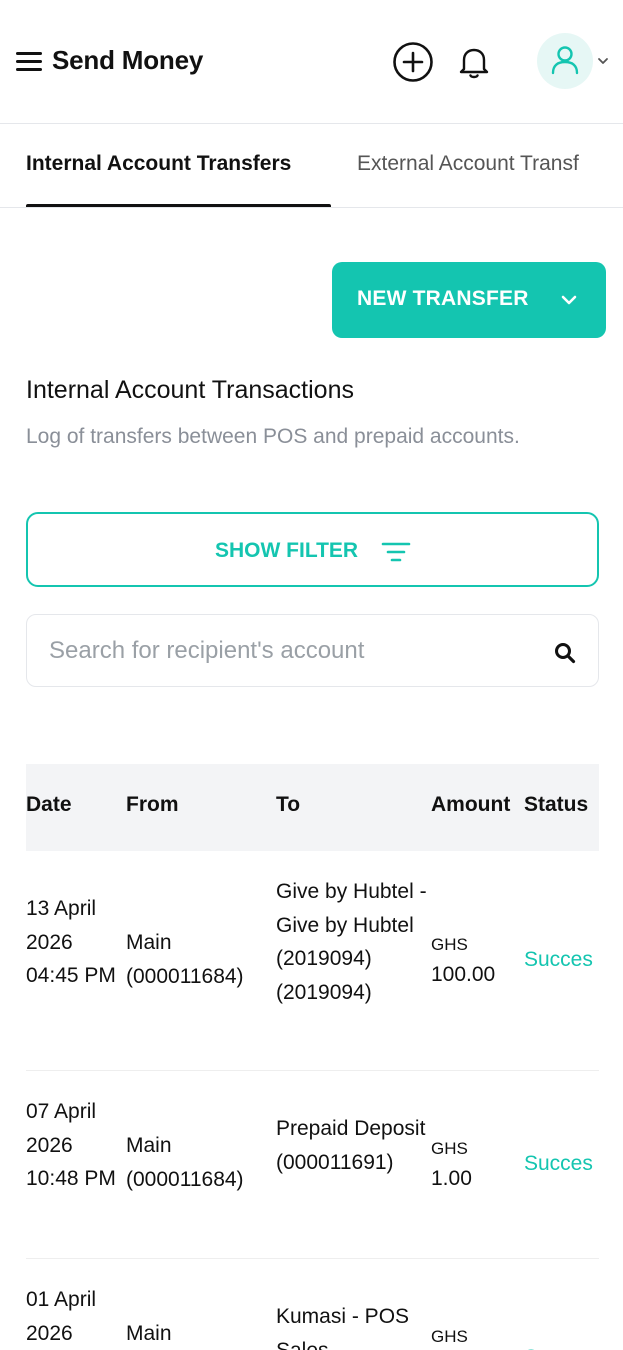 Image resolution: width=623 pixels, height=1350 pixels. Describe the element at coordinates (463, 974) in the screenshot. I see `amount-value: 100.00` at that location.